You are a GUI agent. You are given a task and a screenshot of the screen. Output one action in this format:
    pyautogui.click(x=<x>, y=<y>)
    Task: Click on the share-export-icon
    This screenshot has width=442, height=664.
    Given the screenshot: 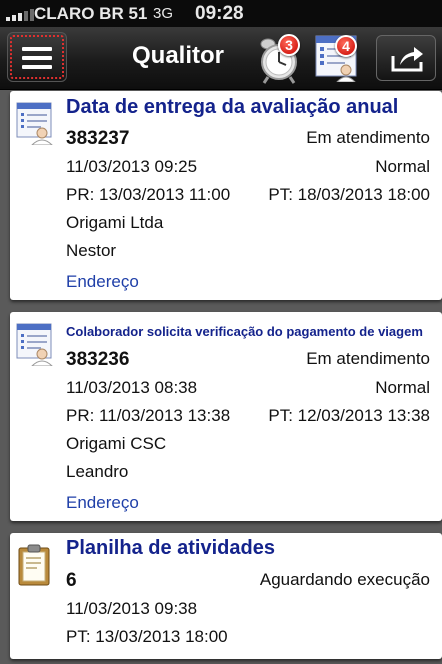 What is the action you would take?
    pyautogui.click(x=407, y=59)
    